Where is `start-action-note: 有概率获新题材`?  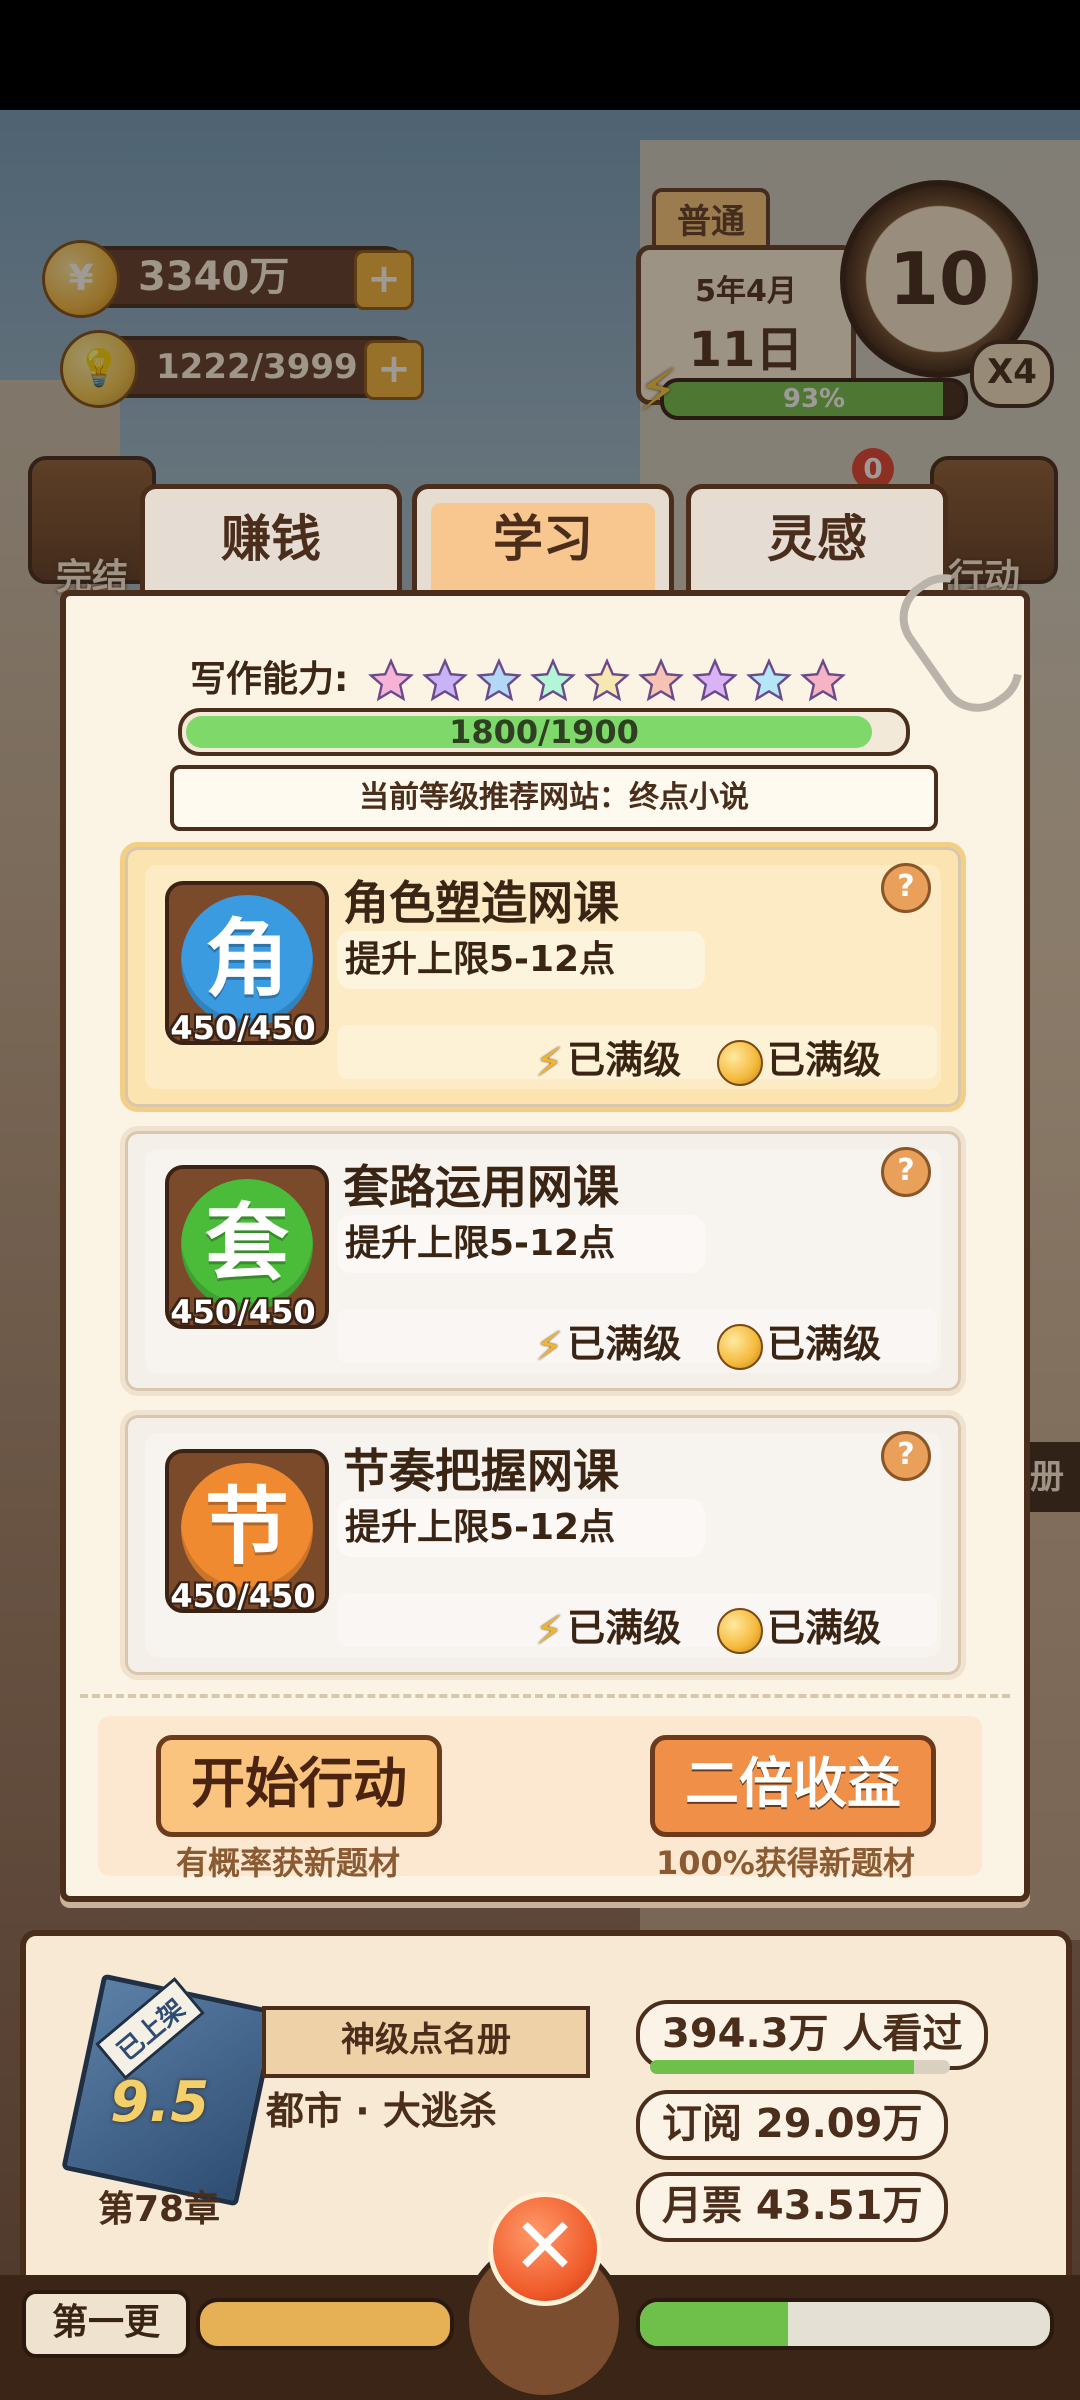 start-action-note: 有概率获新题材 is located at coordinates (288, 1863).